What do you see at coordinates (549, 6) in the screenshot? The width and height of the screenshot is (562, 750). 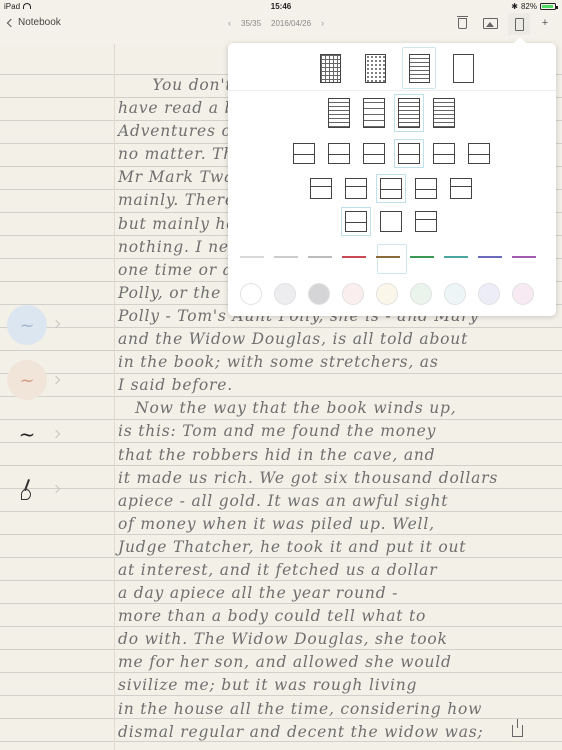 I see `battery-icon` at bounding box center [549, 6].